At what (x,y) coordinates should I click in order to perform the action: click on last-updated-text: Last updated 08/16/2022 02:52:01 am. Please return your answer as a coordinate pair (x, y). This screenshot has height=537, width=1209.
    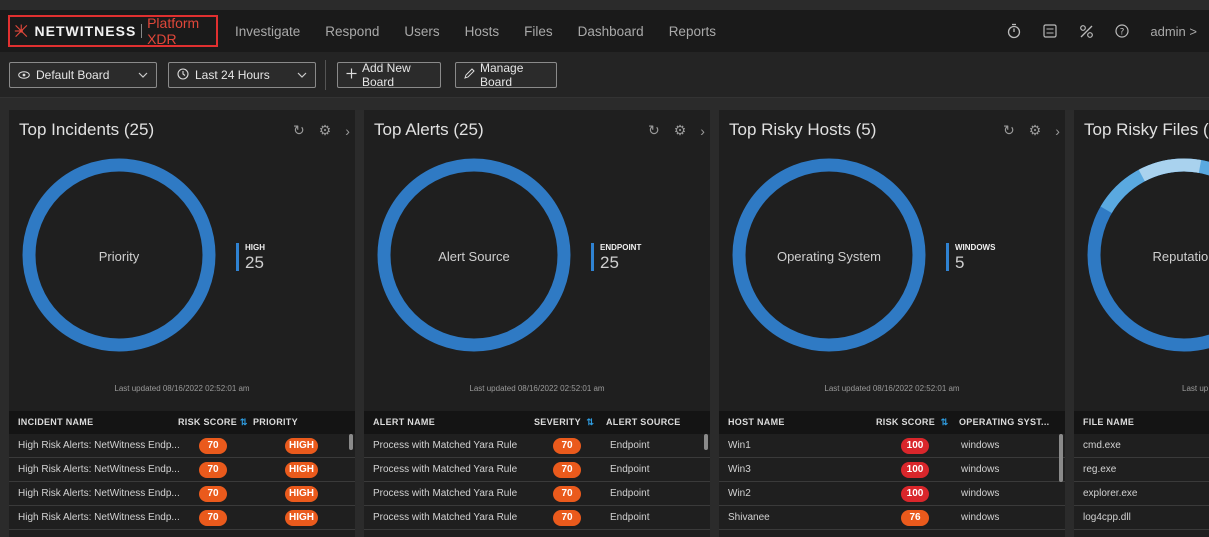
    Looking at the image, I should click on (182, 388).